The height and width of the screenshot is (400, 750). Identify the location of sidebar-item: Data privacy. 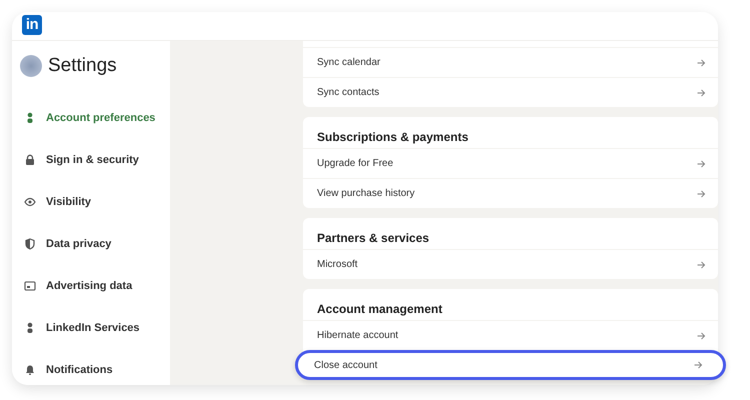
(95, 244).